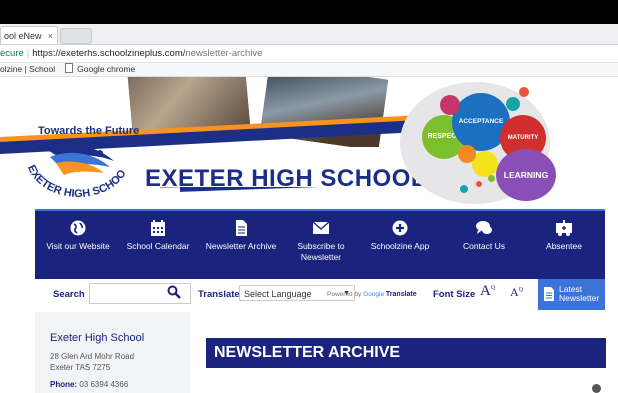 Image resolution: width=618 pixels, height=393 pixels. What do you see at coordinates (97, 338) in the screenshot?
I see `school-name: Exeter High School` at bounding box center [97, 338].